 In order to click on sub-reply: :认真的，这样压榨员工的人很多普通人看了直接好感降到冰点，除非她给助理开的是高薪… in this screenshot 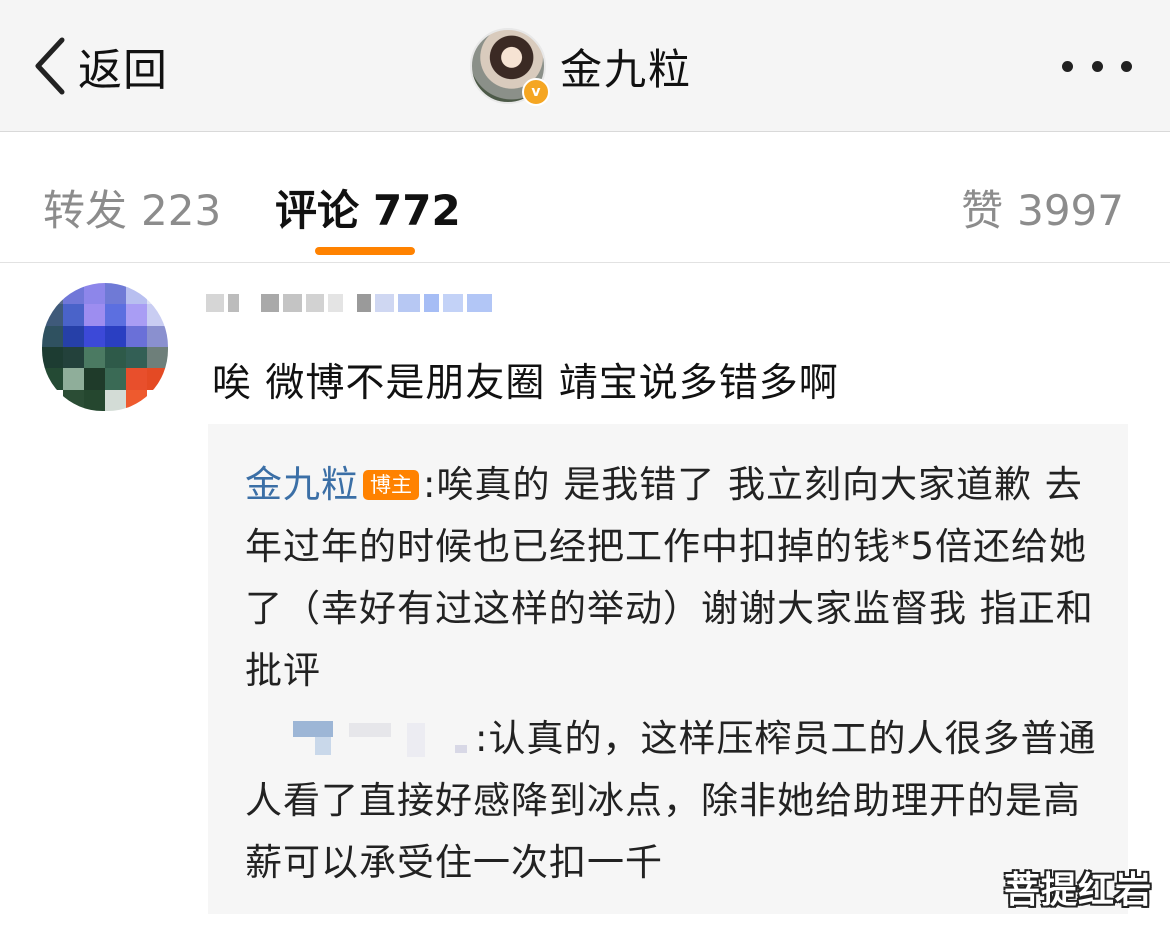, I will do `click(671, 800)`.